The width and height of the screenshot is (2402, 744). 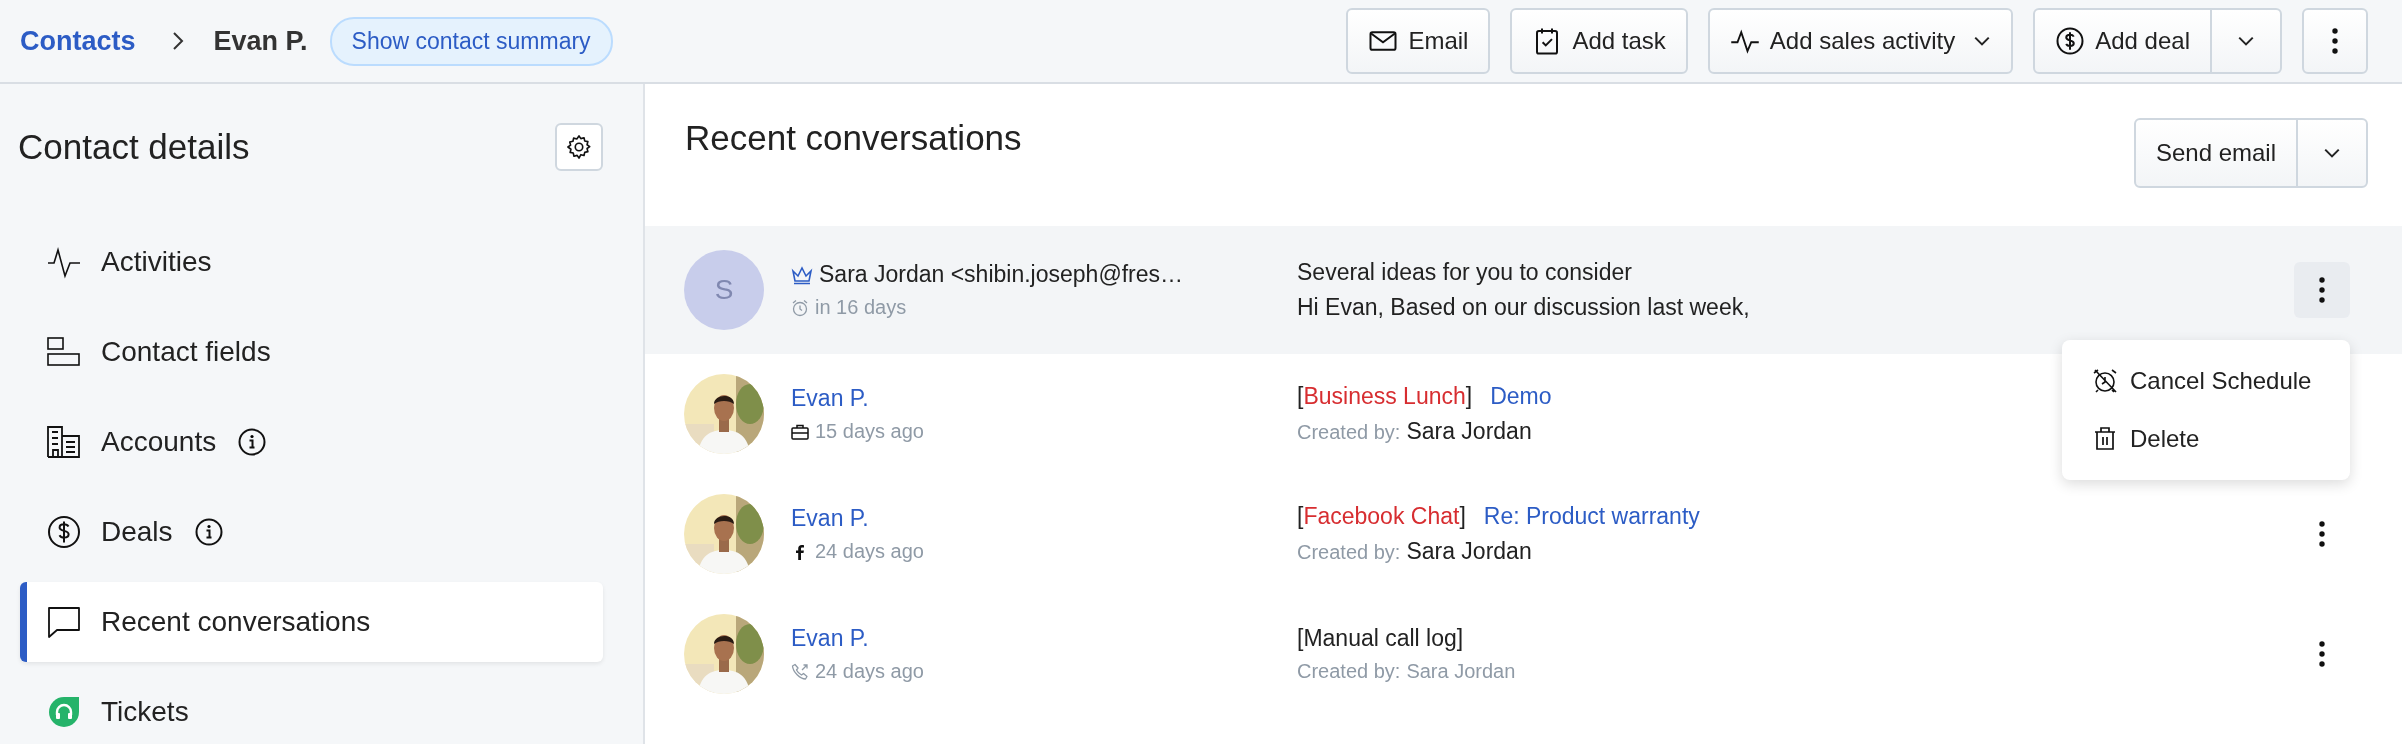 What do you see at coordinates (1521, 396) in the screenshot?
I see `conversation-title-link: Demo` at bounding box center [1521, 396].